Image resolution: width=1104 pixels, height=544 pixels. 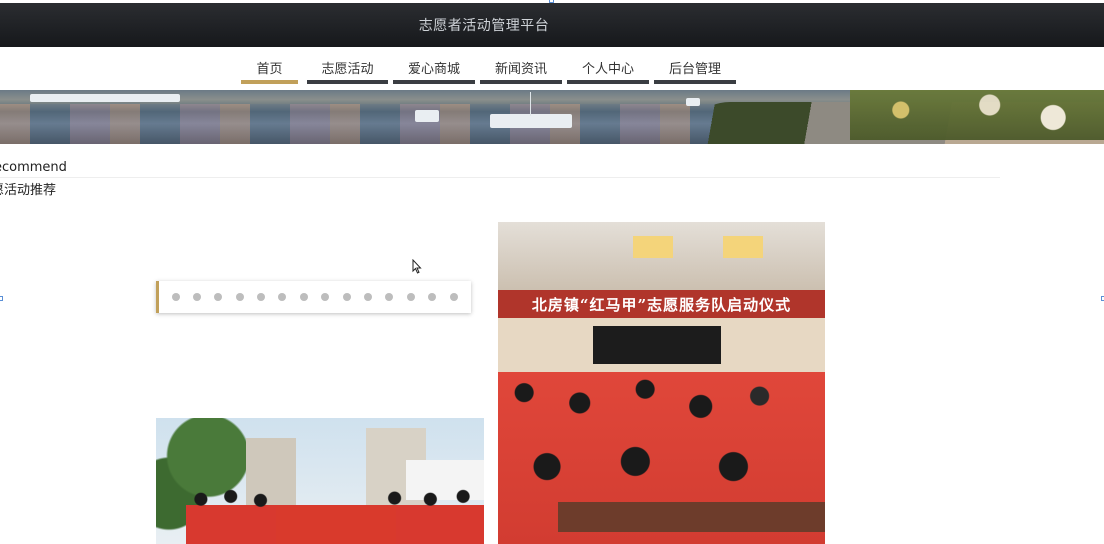 I want to click on nav-tab-profile: 个人中心, so click(x=608, y=69).